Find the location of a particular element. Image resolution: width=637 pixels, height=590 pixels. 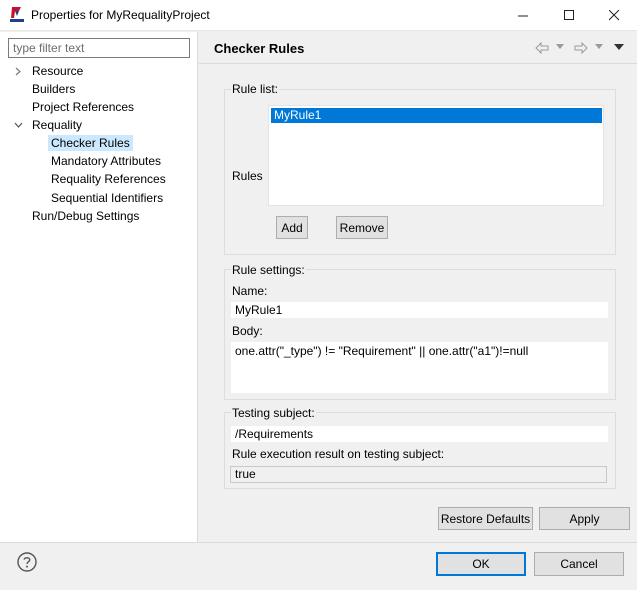

sidebar-item-label: Mandatory Attributes is located at coordinates (106, 161).